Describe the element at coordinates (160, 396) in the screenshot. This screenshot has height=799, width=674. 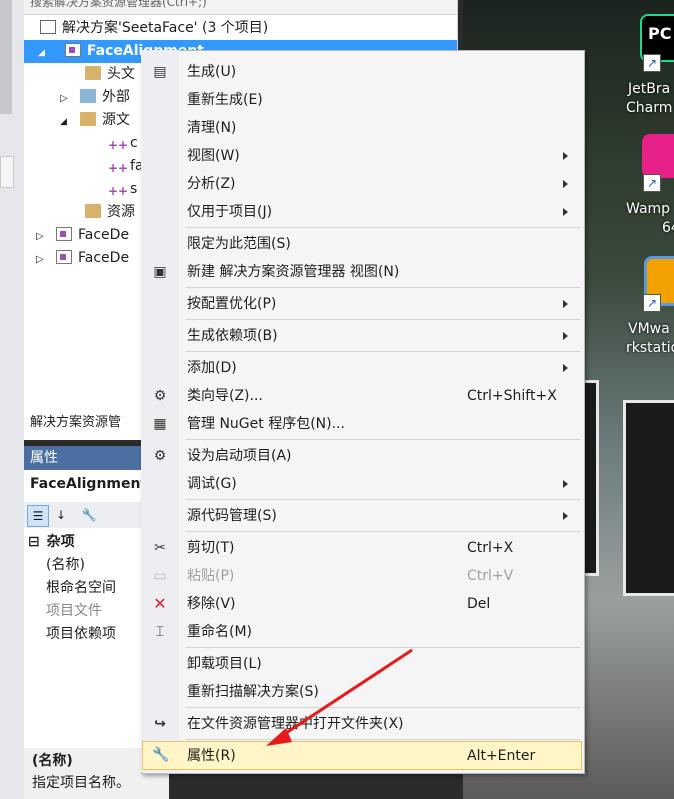
I see `class-wizard-icon: ⚙` at that location.